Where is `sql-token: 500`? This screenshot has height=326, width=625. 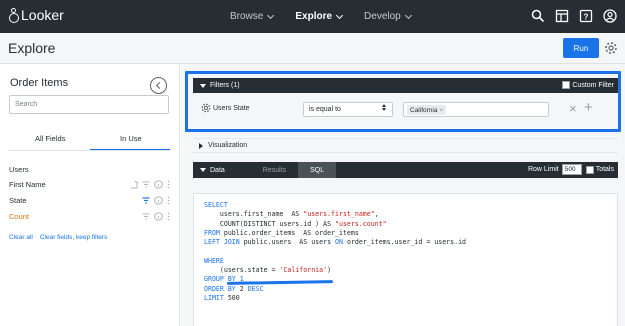 sql-token: 500 is located at coordinates (231, 297).